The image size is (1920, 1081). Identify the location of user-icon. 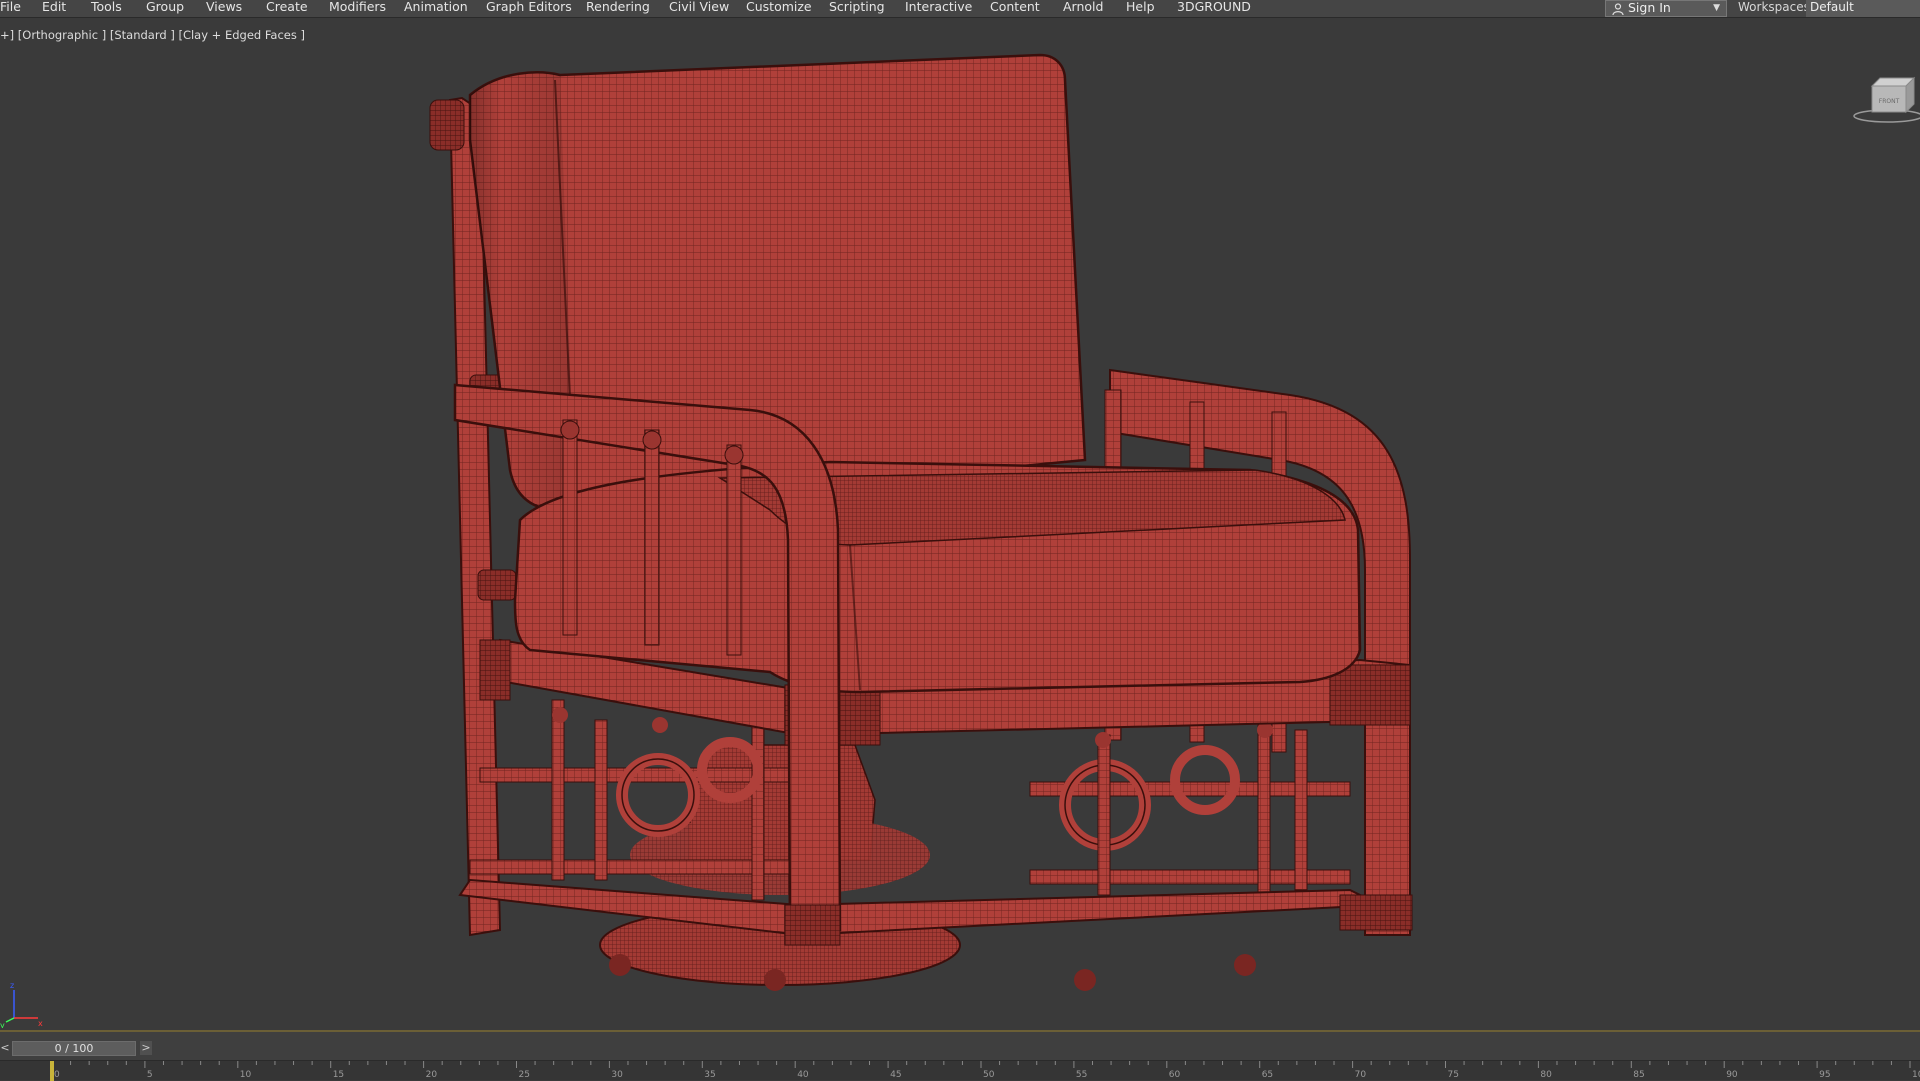
(1618, 9).